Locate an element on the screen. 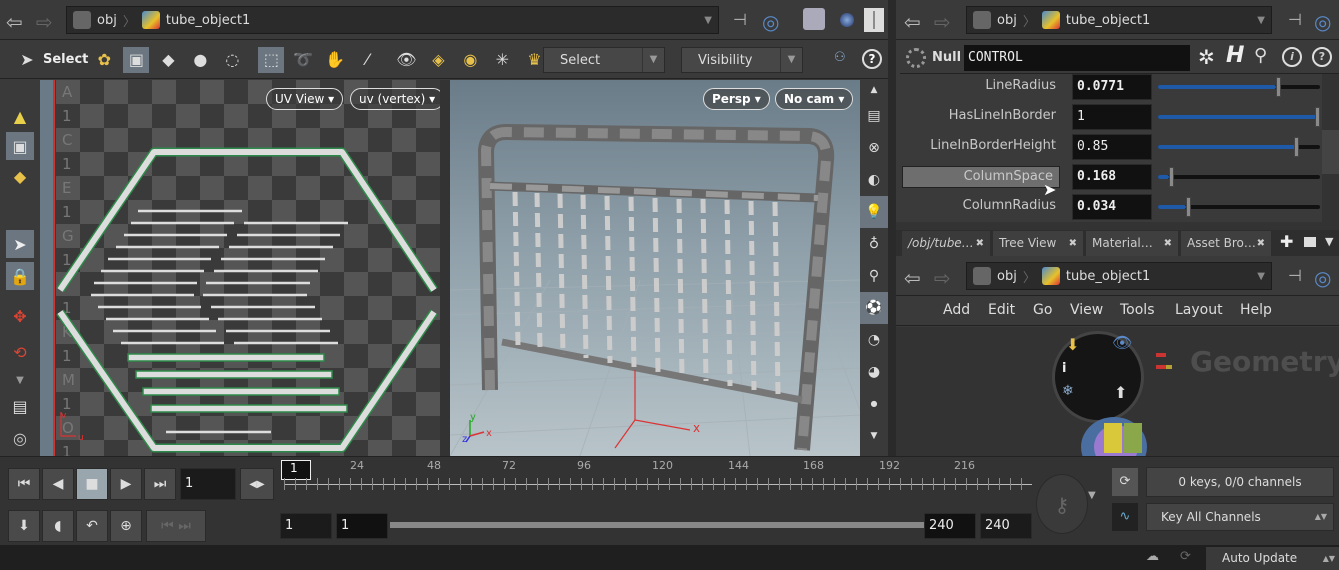 Image resolution: width=1339 pixels, height=570 pixels. viewport-divider is located at coordinates (445, 268).